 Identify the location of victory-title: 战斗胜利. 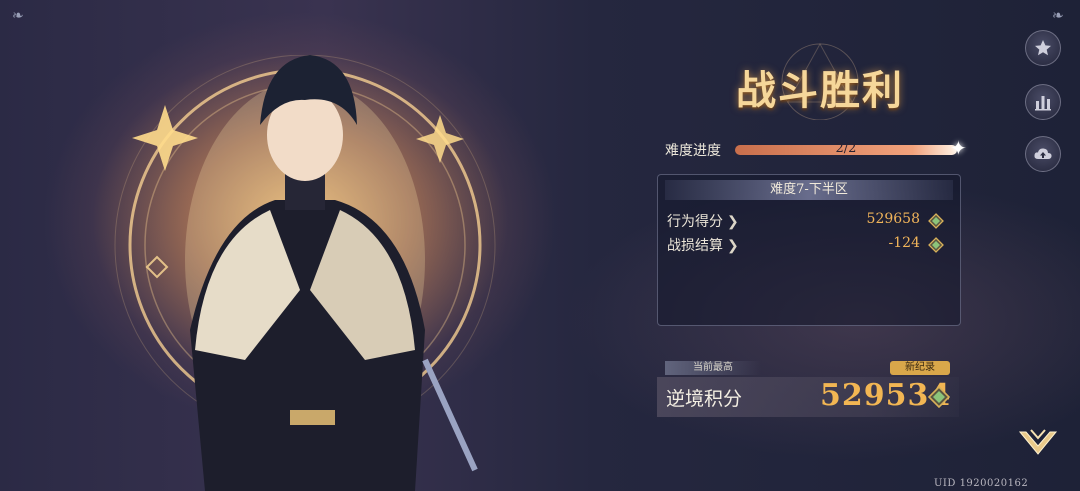
(820, 90).